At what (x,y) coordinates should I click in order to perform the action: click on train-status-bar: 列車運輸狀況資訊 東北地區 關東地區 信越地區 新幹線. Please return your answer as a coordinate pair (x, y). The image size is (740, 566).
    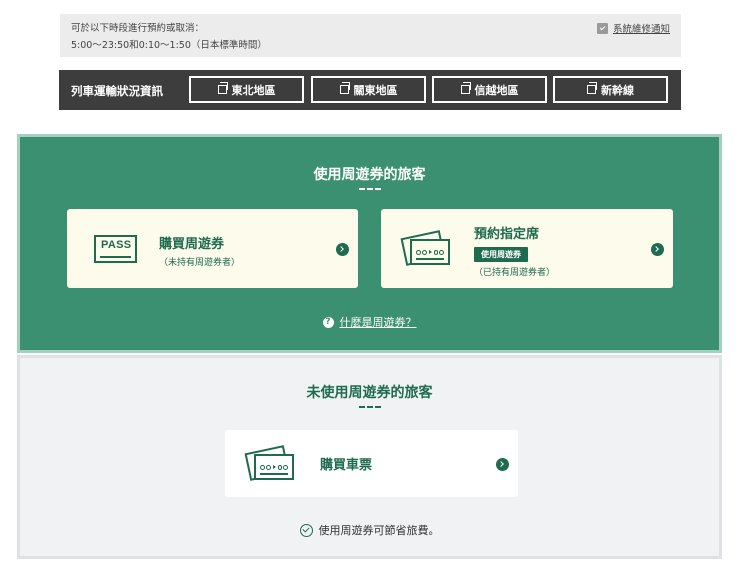
    Looking at the image, I should click on (370, 90).